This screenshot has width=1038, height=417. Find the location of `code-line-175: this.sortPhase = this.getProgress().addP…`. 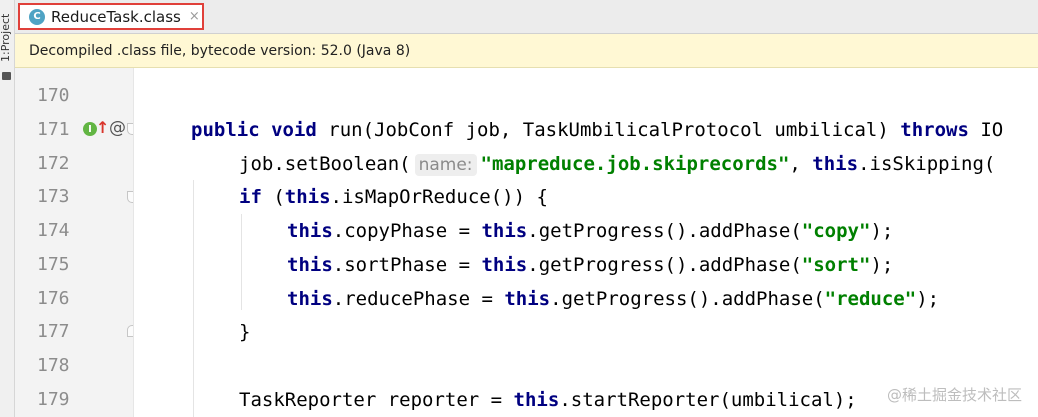

code-line-175: this.sortPhase = this.getProgress().addP… is located at coordinates (590, 265).